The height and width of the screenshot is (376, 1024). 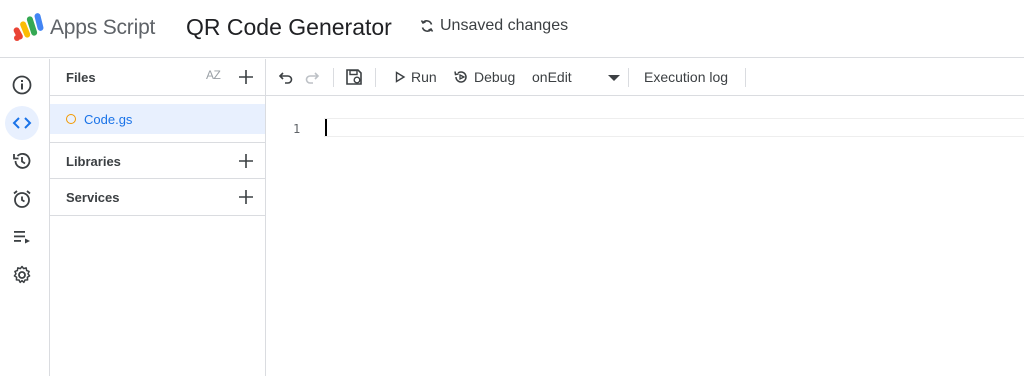 I want to click on debug-icon, so click(x=460, y=77).